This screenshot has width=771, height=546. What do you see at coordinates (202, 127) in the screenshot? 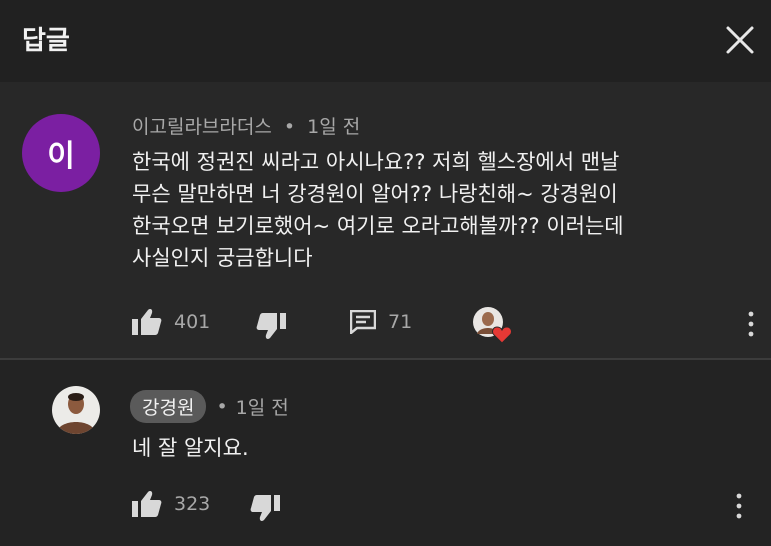
I see `comment-author: 이고릴라브라더스` at bounding box center [202, 127].